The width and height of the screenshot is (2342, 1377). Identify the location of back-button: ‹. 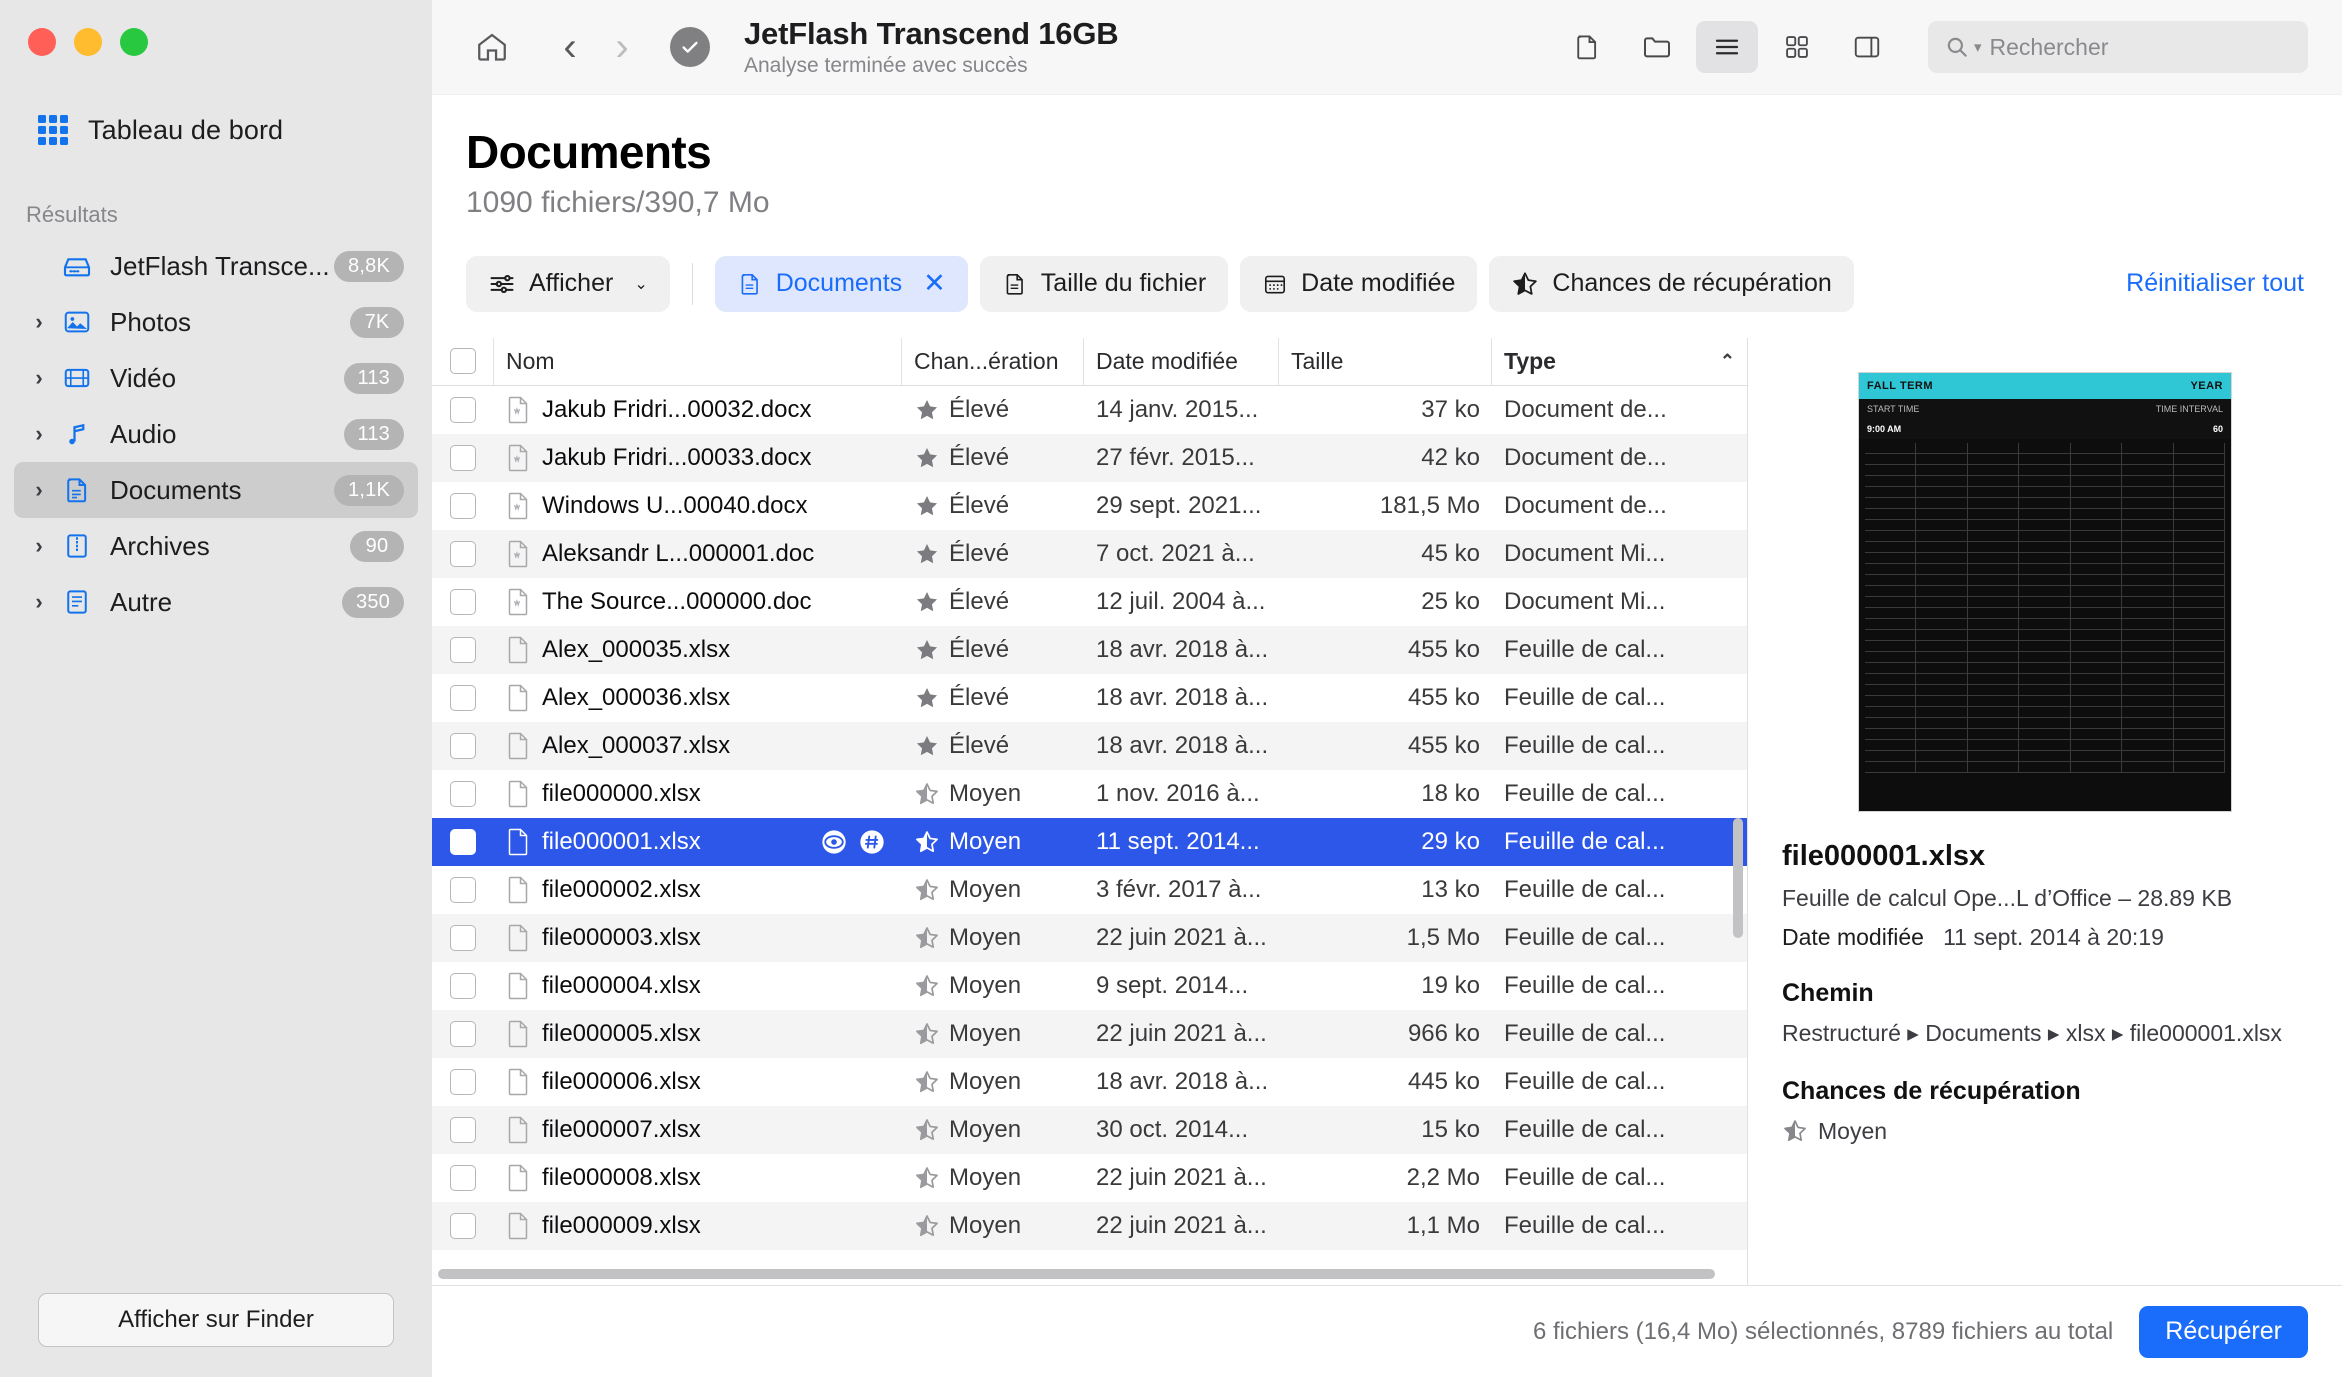
(570, 47).